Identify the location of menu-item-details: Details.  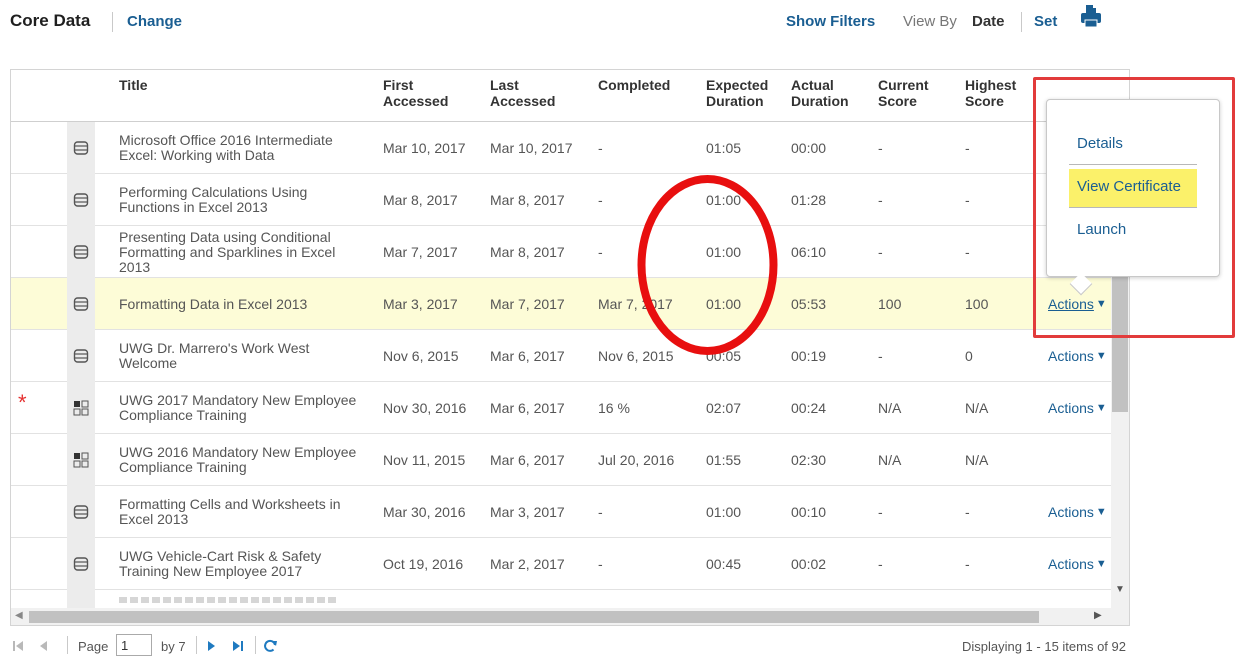
(1100, 143).